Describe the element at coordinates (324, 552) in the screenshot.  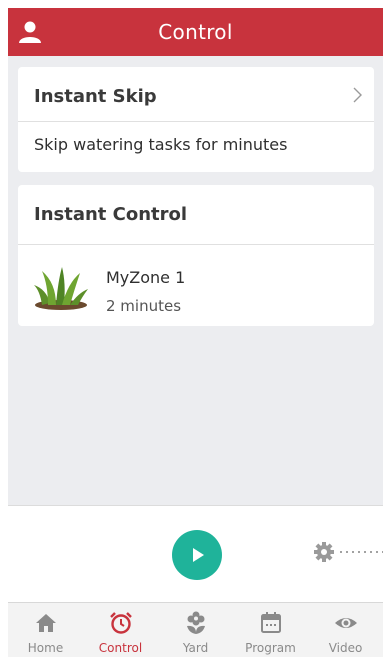
I see `gear-icon` at that location.